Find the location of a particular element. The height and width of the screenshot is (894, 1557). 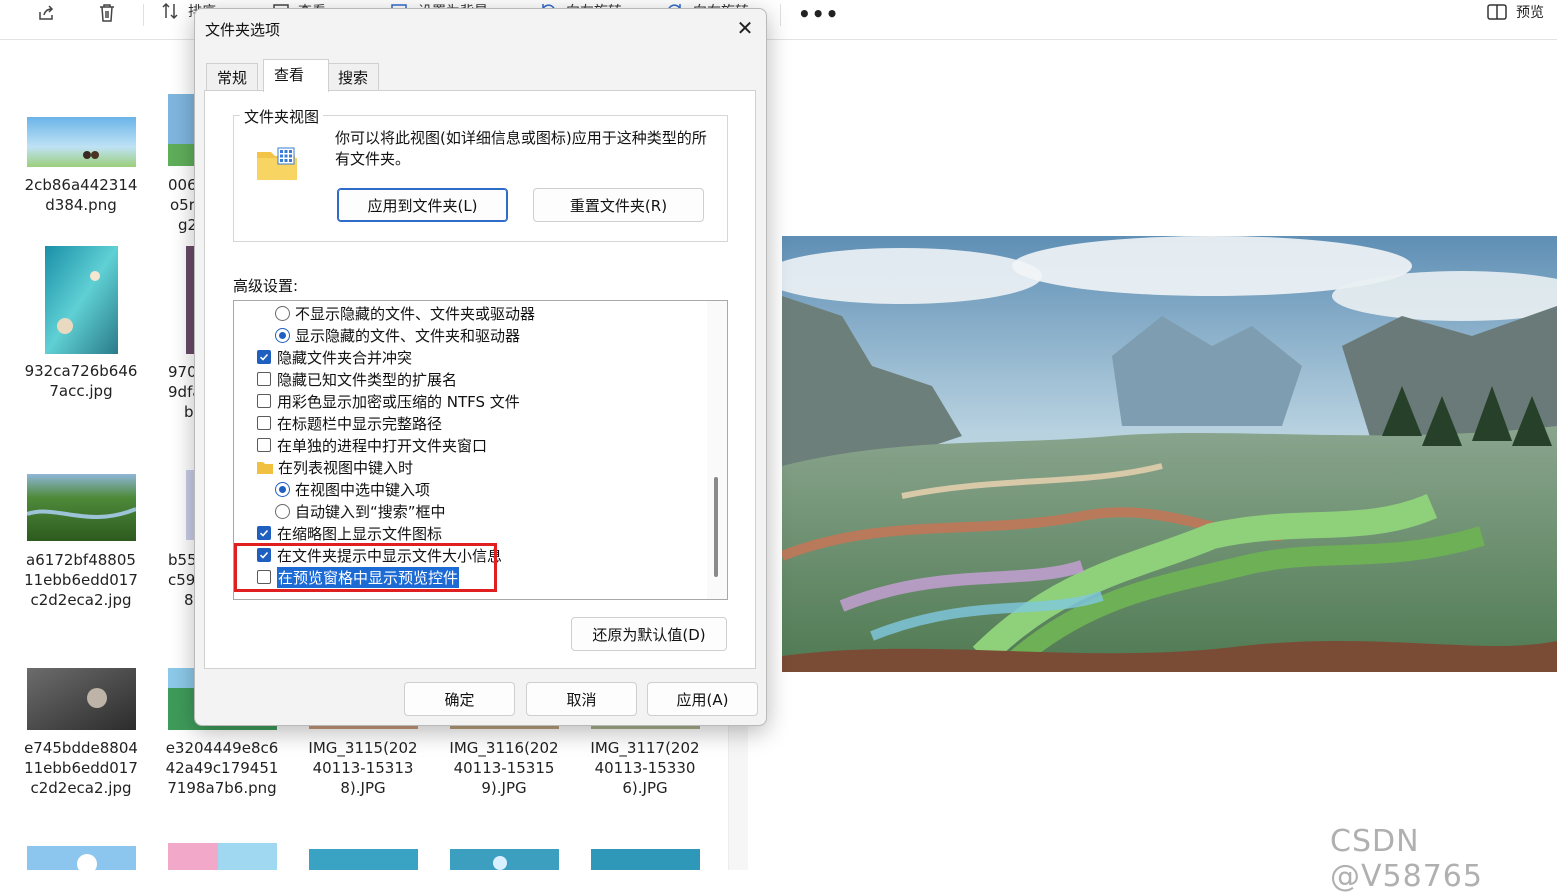

reset-folders-button: 重置文件夹(R) is located at coordinates (618, 205).